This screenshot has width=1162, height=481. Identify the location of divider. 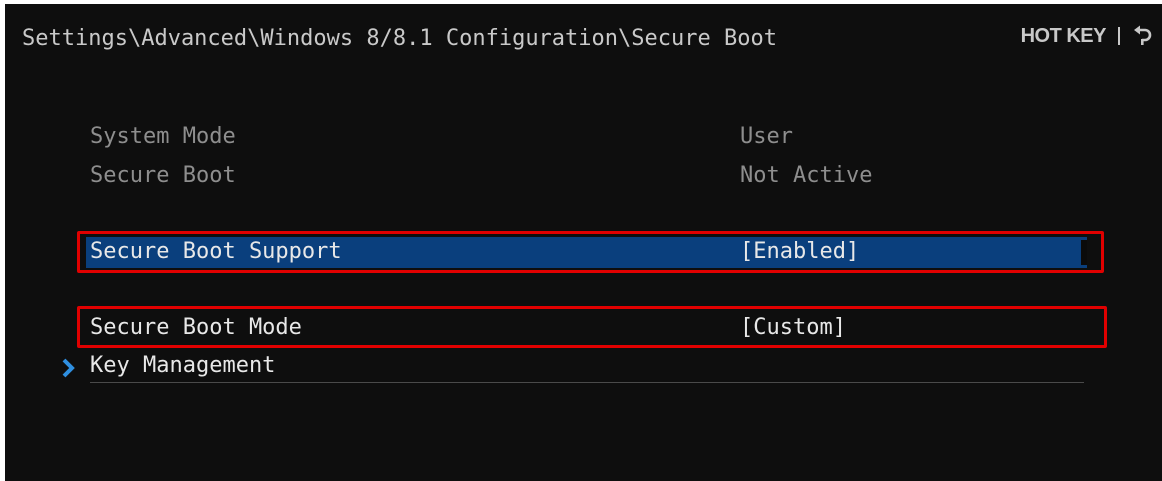
(587, 382).